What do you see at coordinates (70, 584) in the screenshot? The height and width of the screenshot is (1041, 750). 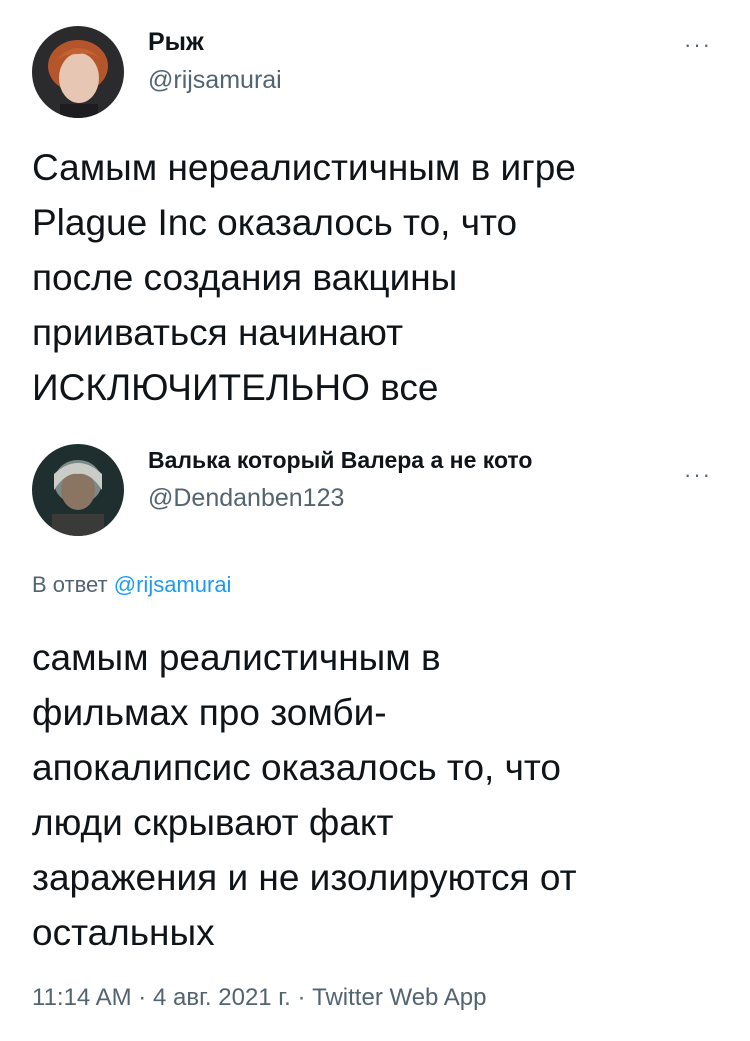 I see `reply-prefix: В ответ` at bounding box center [70, 584].